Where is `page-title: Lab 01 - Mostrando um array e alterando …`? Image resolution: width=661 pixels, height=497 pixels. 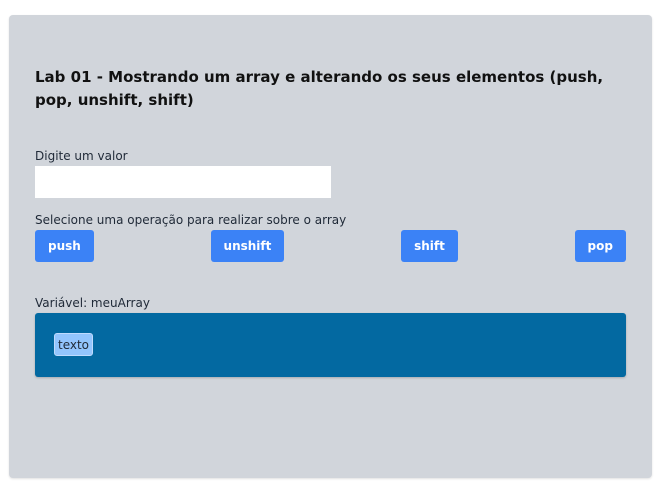
page-title: Lab 01 - Mostrando um array e alterando … is located at coordinates (319, 88).